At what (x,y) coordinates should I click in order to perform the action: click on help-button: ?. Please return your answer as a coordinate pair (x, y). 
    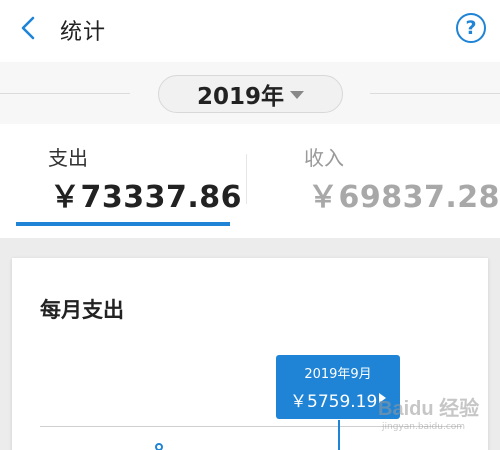
    Looking at the image, I should click on (471, 28).